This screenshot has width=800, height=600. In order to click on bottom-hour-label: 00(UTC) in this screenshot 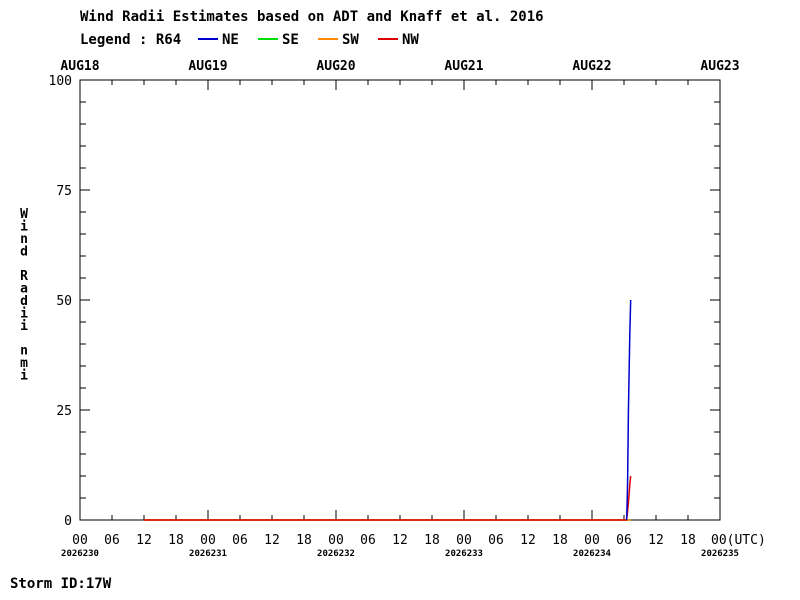, I will do `click(738, 540)`.